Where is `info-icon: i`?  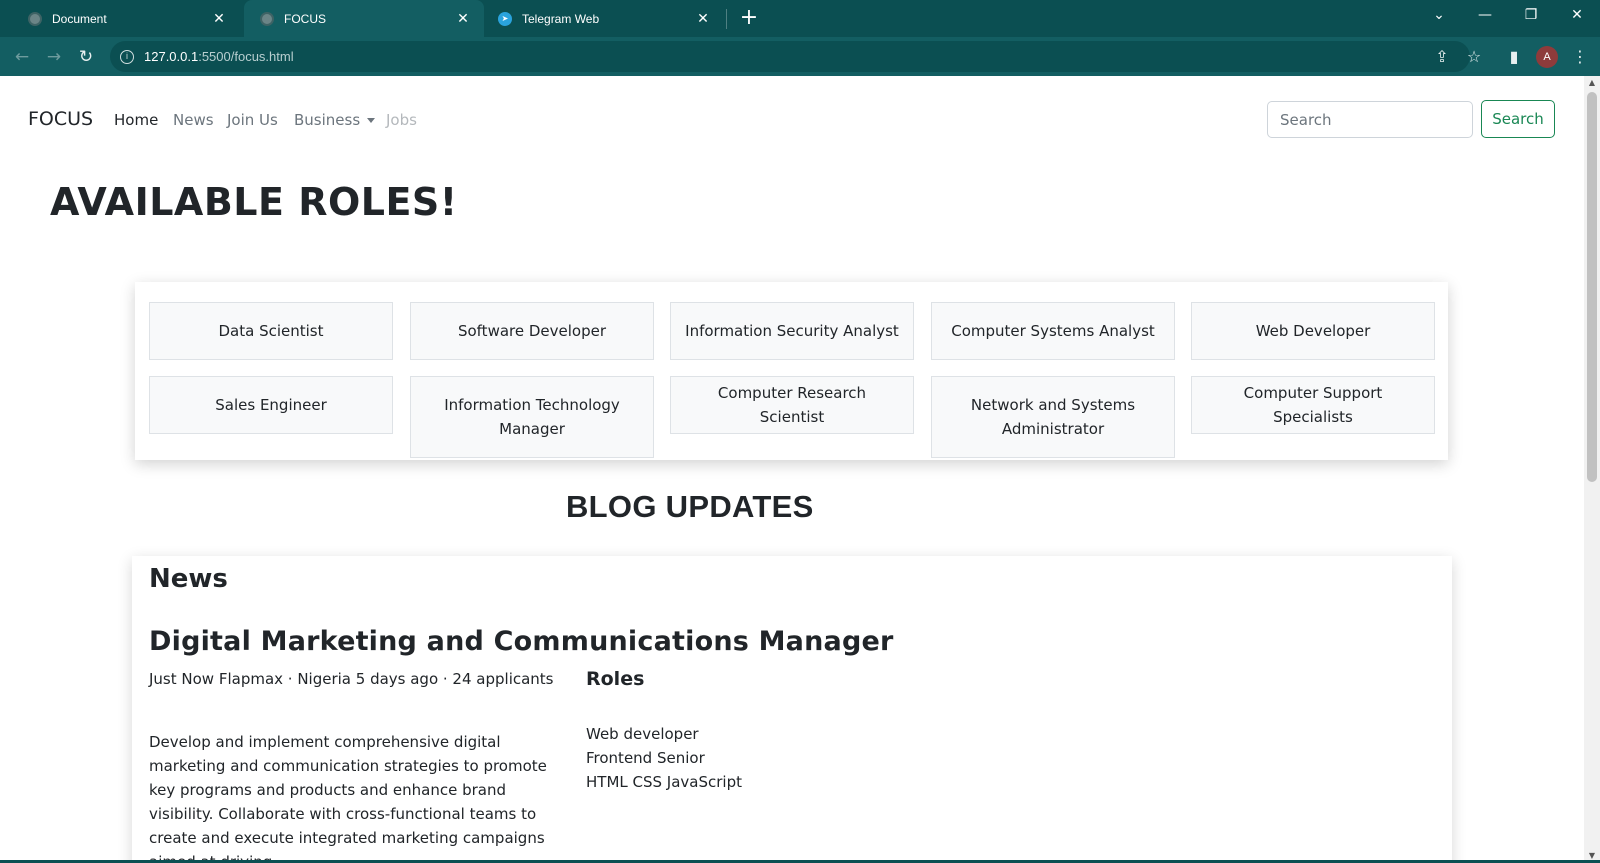
info-icon: i is located at coordinates (127, 56).